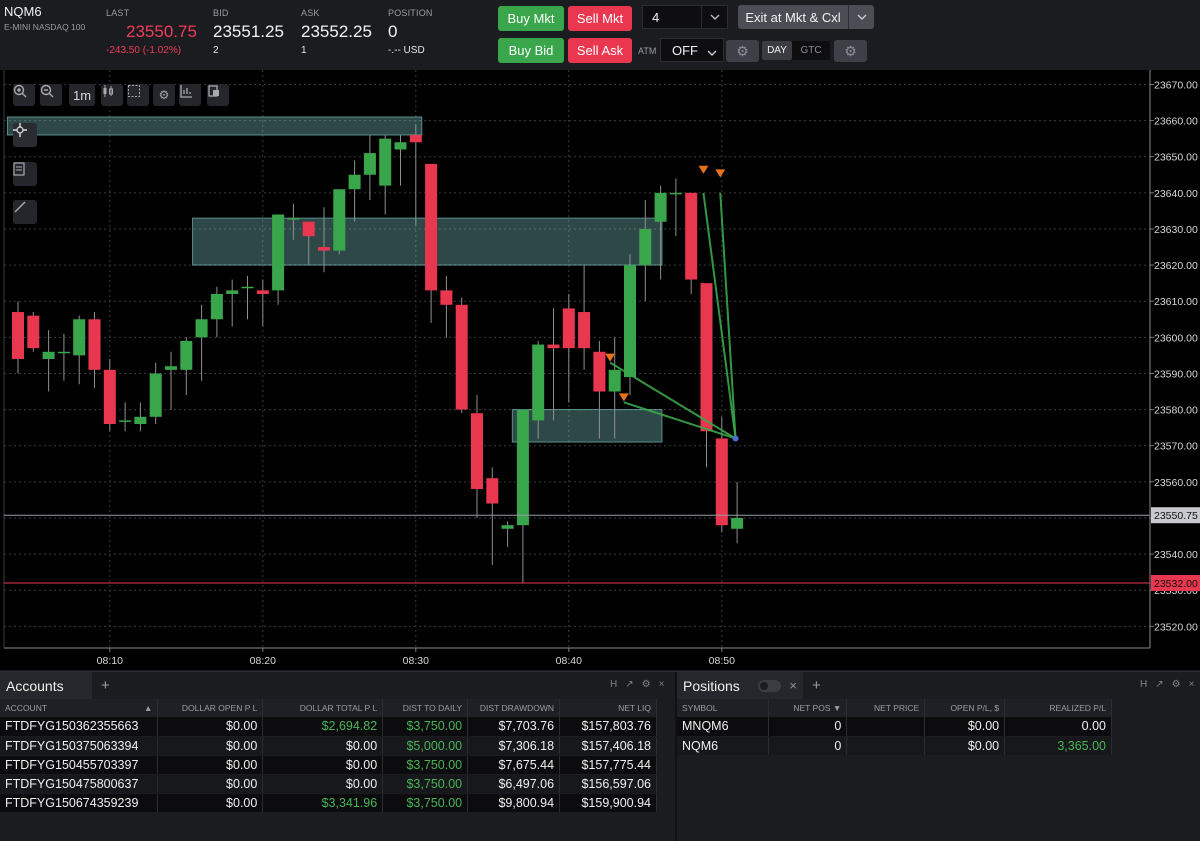 This screenshot has height=841, width=1200. I want to click on draw-line-icon, so click(25, 212).